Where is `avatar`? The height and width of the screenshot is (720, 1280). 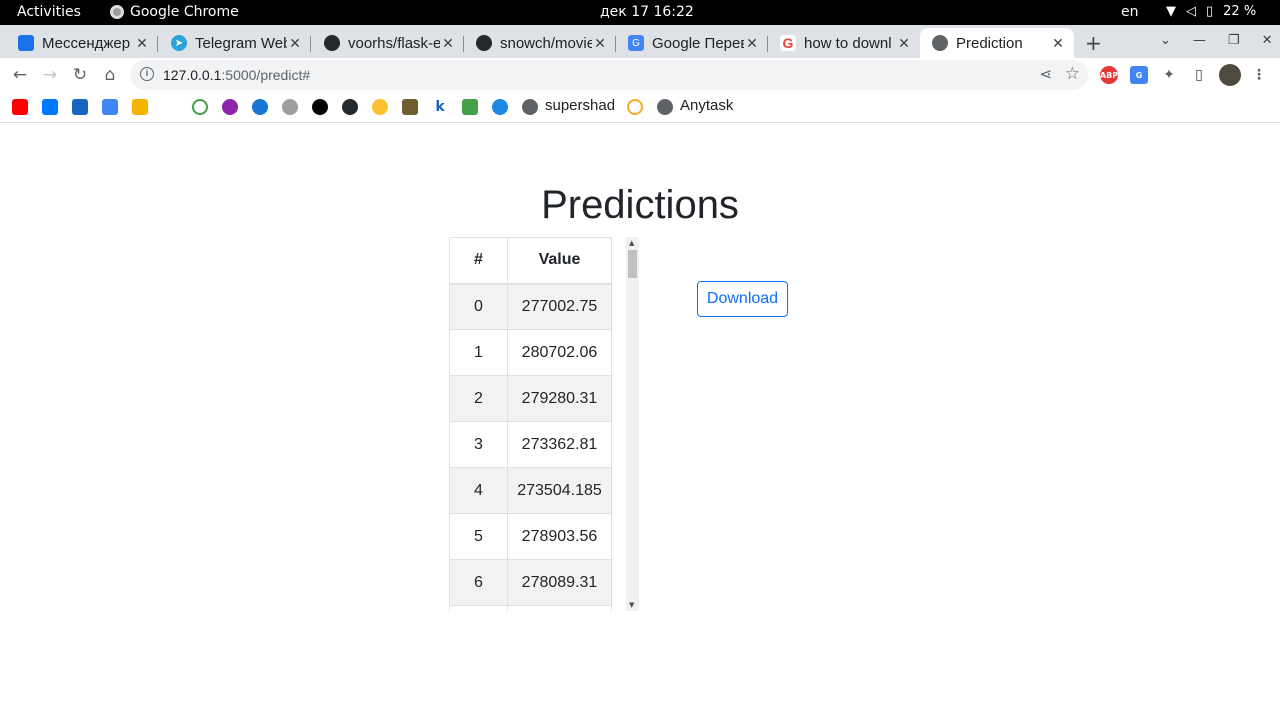 avatar is located at coordinates (1230, 75).